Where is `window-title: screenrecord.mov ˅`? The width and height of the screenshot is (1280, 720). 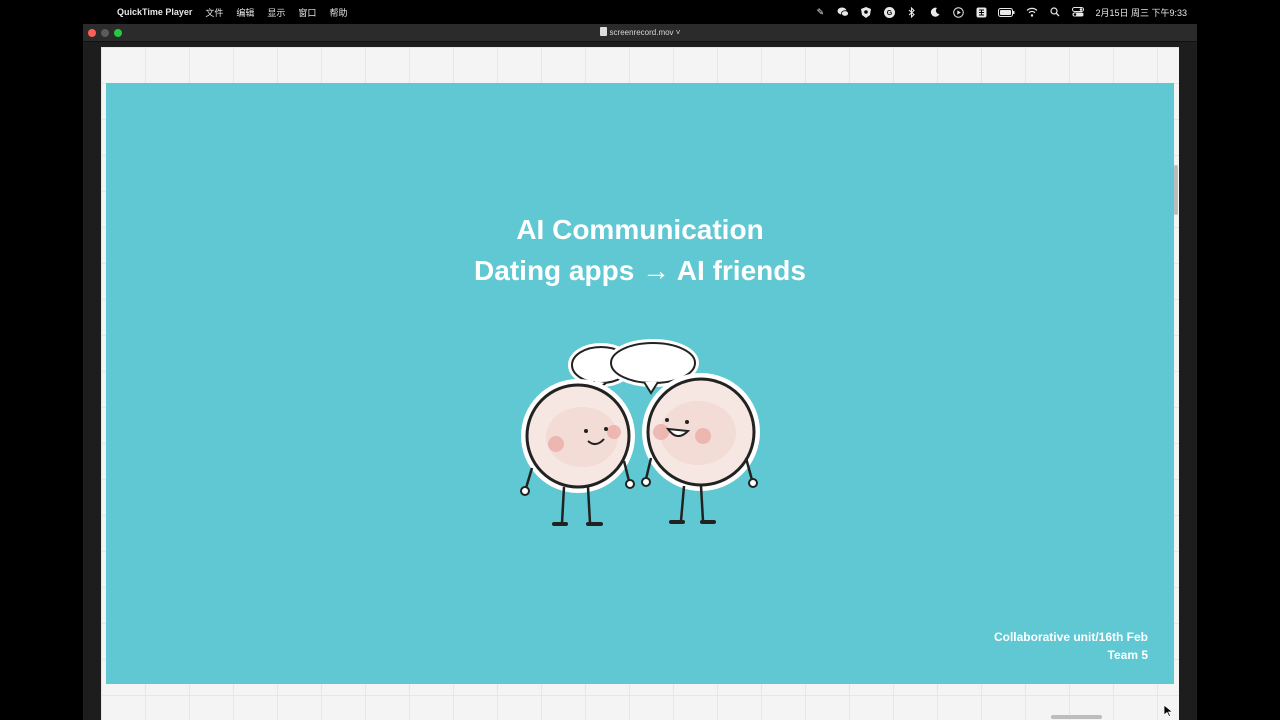
window-title: screenrecord.mov ˅ is located at coordinates (640, 33).